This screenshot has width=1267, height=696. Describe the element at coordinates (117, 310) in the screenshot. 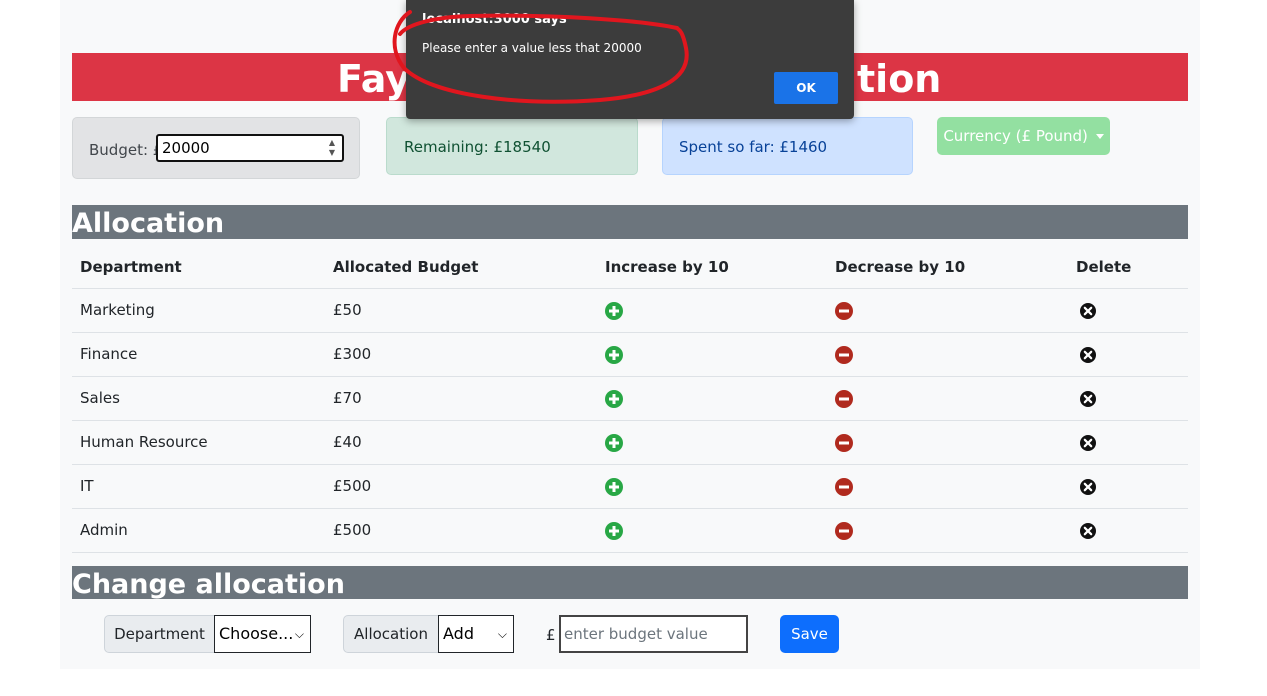

I see `department-name: Marketing` at that location.